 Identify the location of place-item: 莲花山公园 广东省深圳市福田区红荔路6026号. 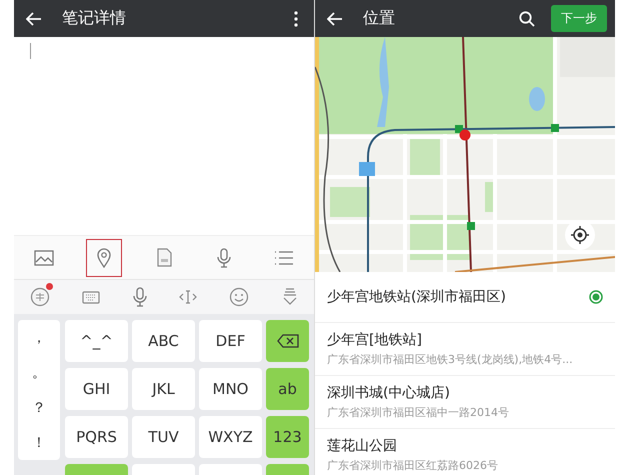
(465, 452).